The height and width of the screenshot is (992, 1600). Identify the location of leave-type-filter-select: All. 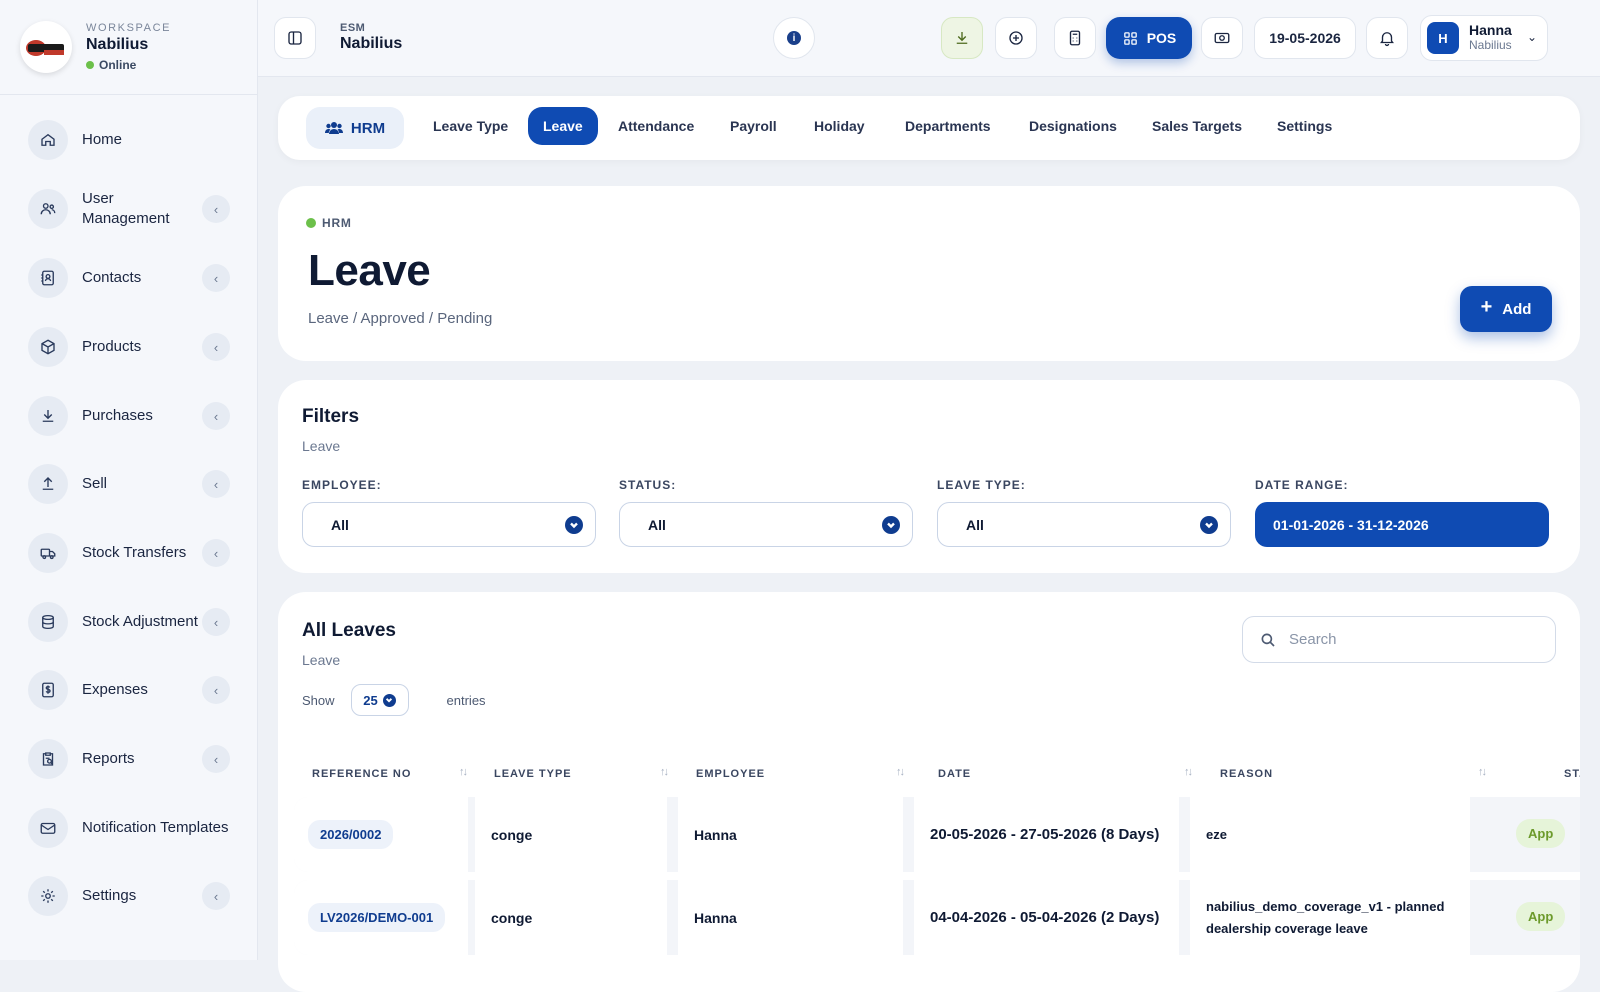
(1084, 524).